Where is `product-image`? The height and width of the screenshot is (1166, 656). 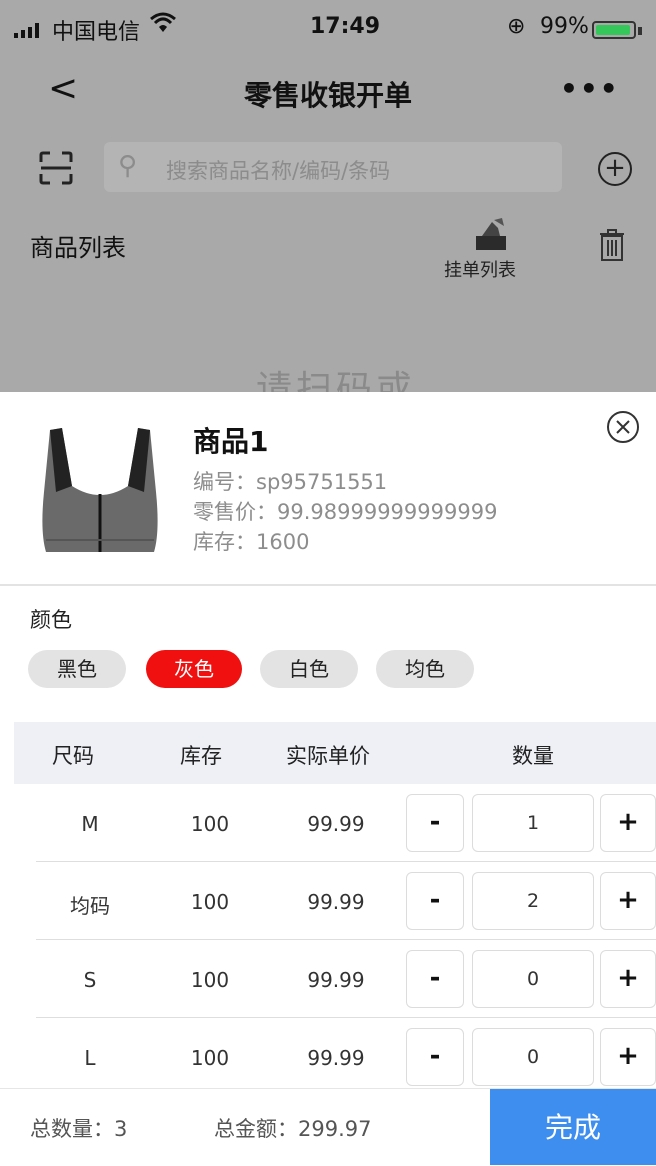 product-image is located at coordinates (100, 490).